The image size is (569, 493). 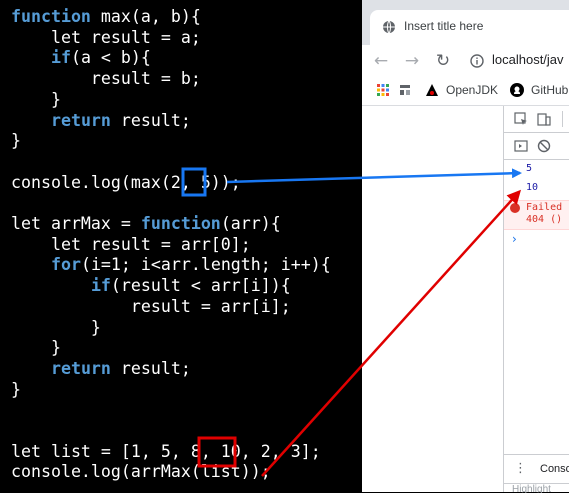 What do you see at coordinates (536, 146) in the screenshot?
I see `console-toolbar` at bounding box center [536, 146].